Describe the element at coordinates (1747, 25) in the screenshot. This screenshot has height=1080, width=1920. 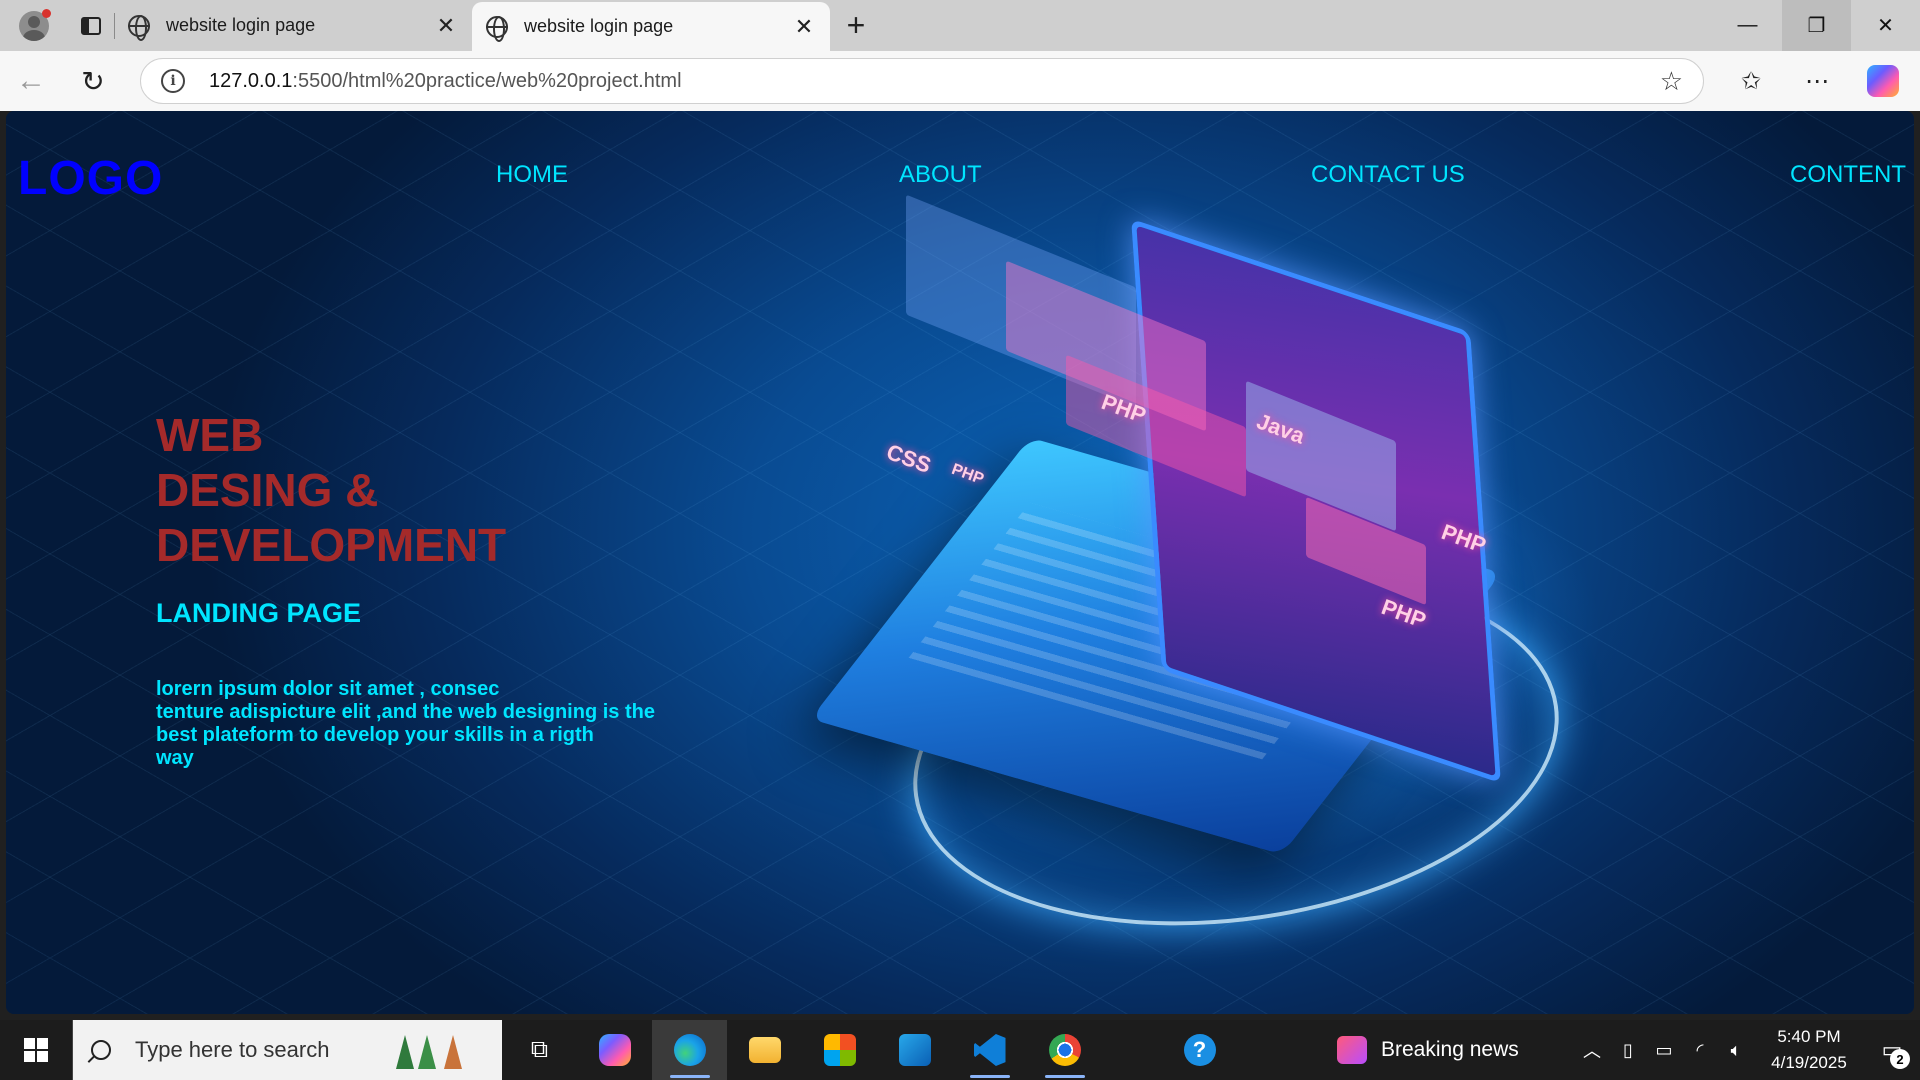
I see `minimize-button: —` at that location.